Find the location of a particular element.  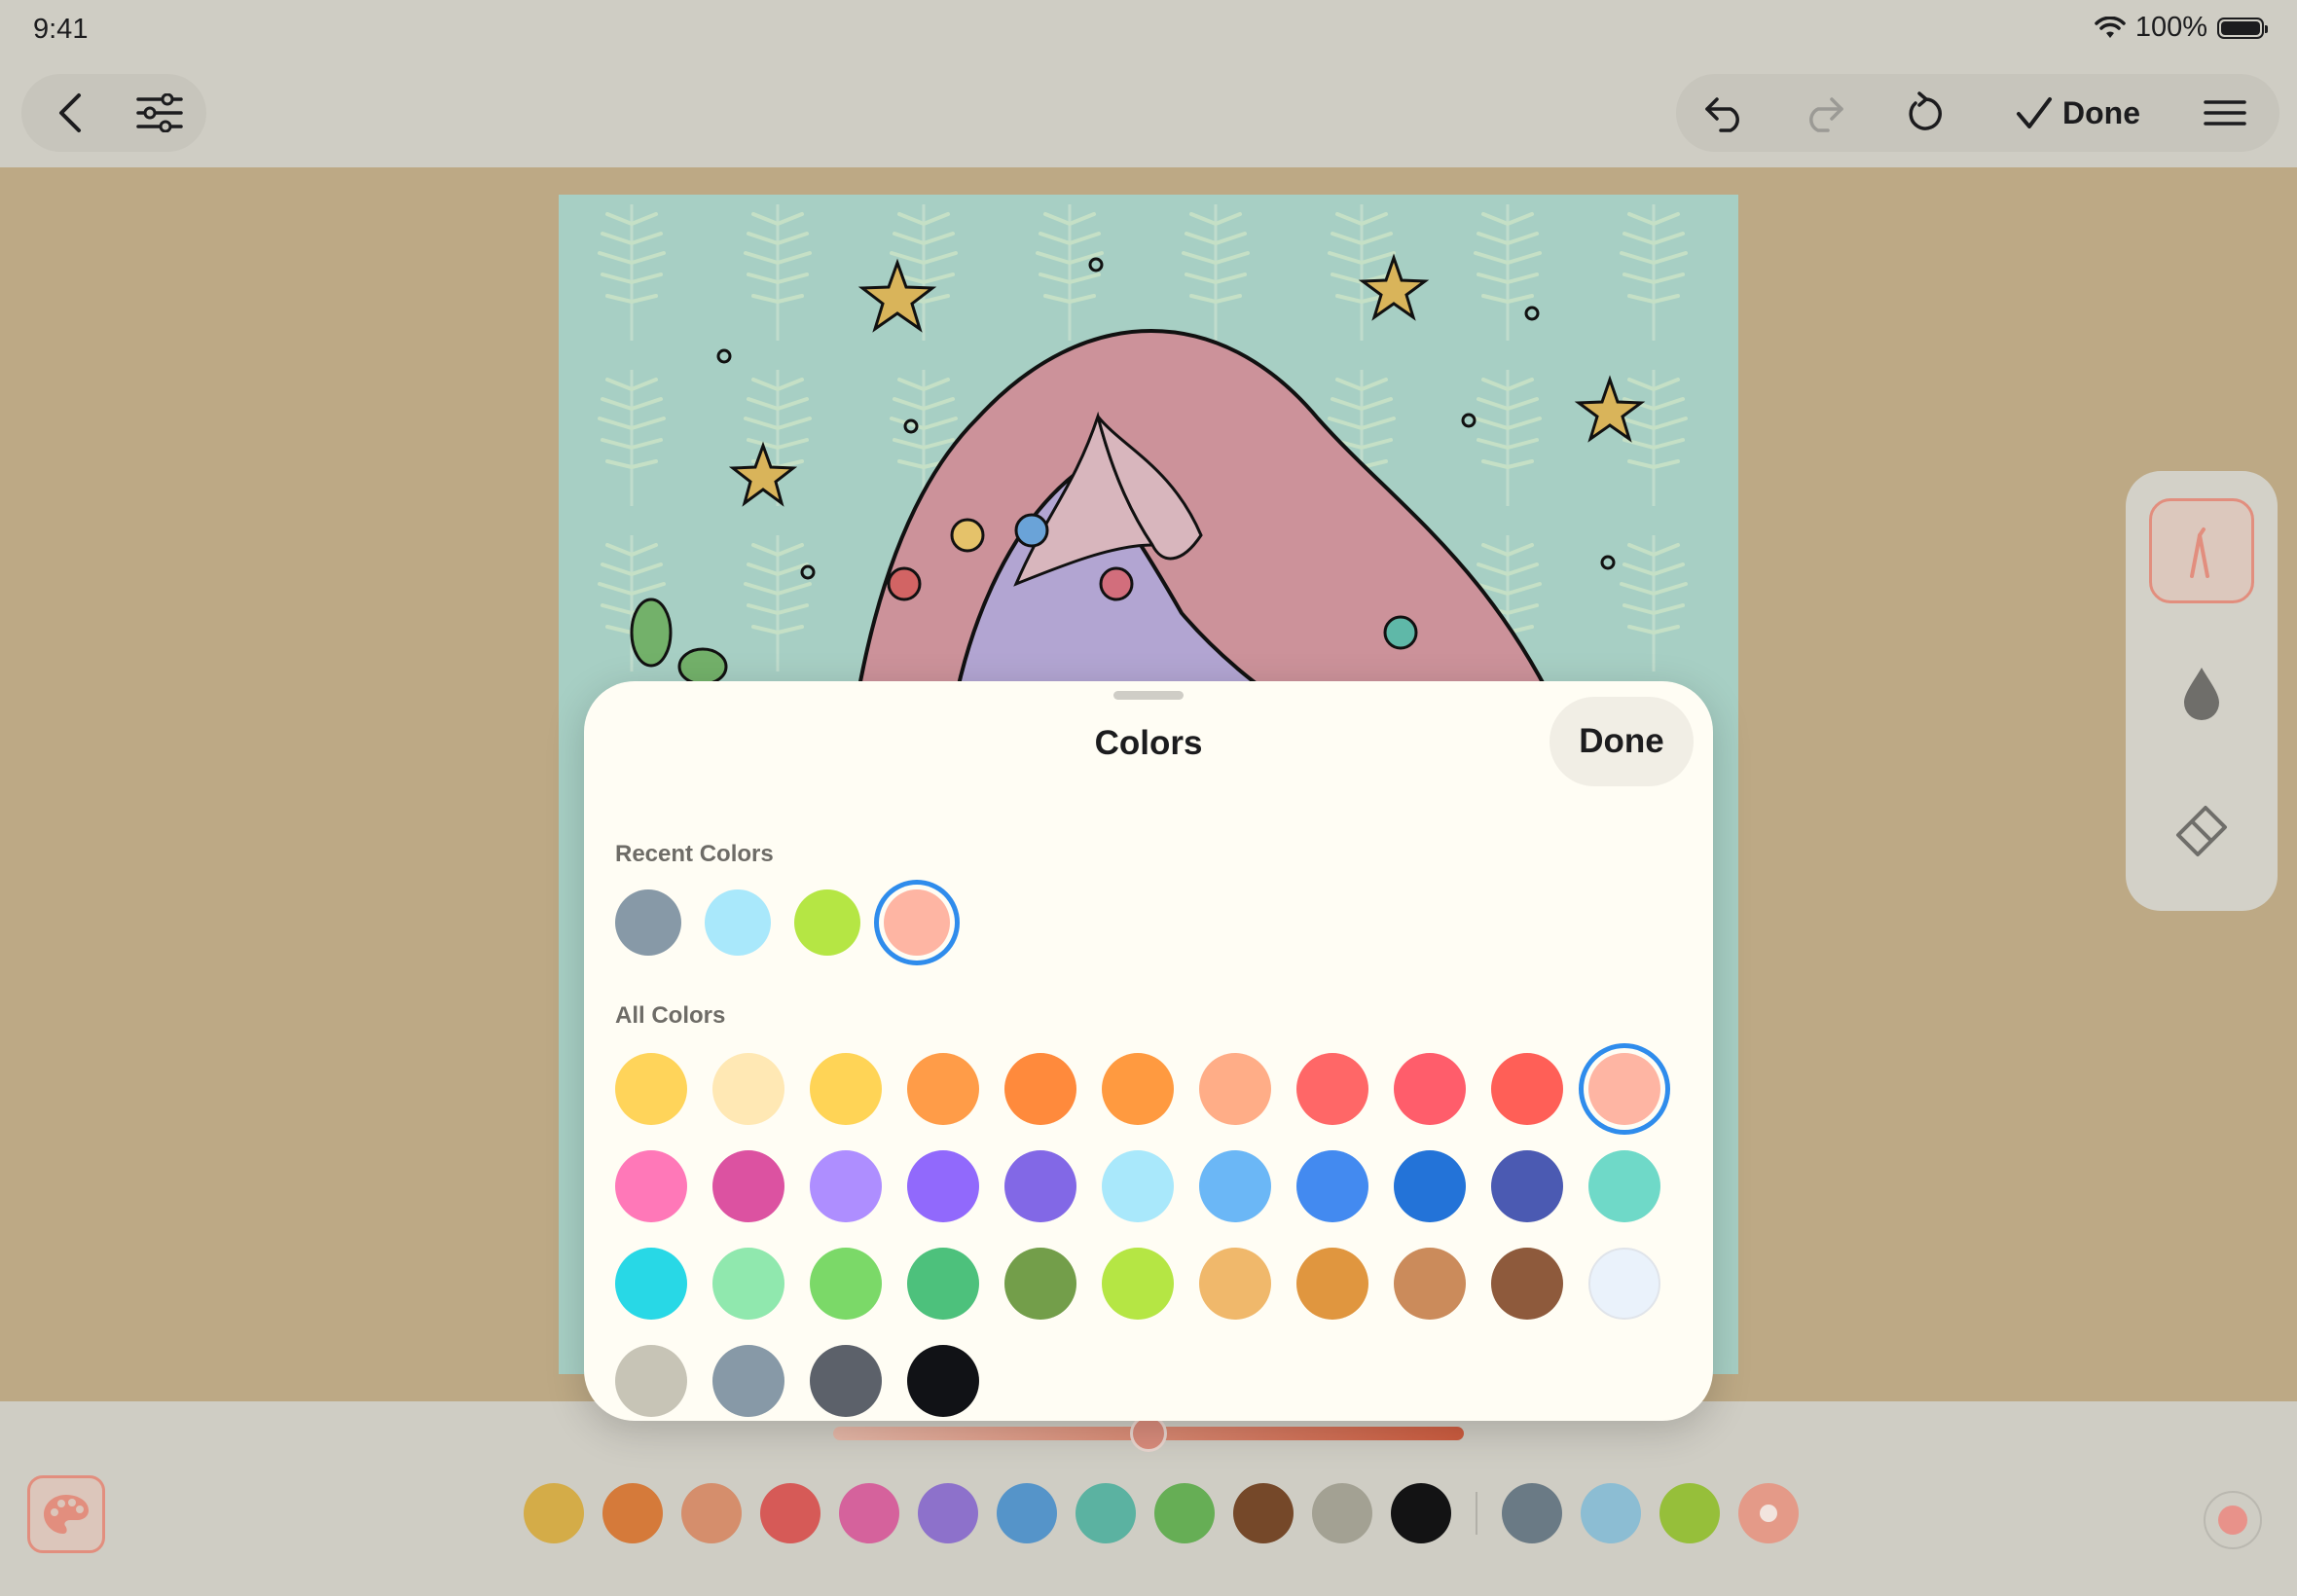

drop-icon is located at coordinates (2201, 694).